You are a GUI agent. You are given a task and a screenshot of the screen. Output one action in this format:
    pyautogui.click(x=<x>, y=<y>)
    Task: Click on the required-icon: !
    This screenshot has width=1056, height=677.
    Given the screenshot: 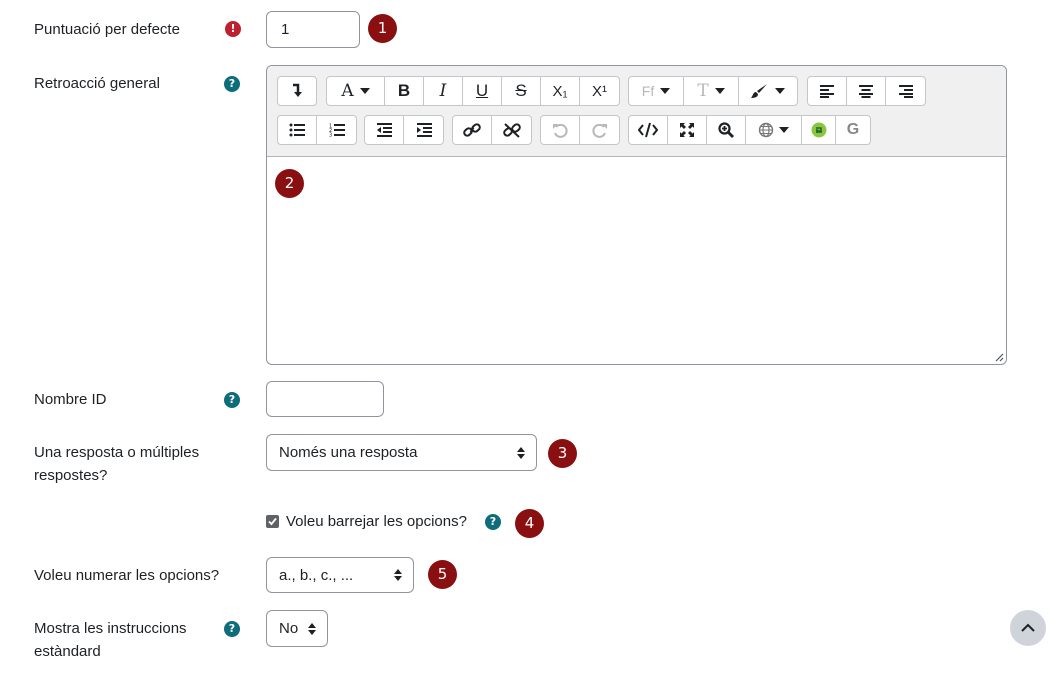 What is the action you would take?
    pyautogui.click(x=233, y=29)
    